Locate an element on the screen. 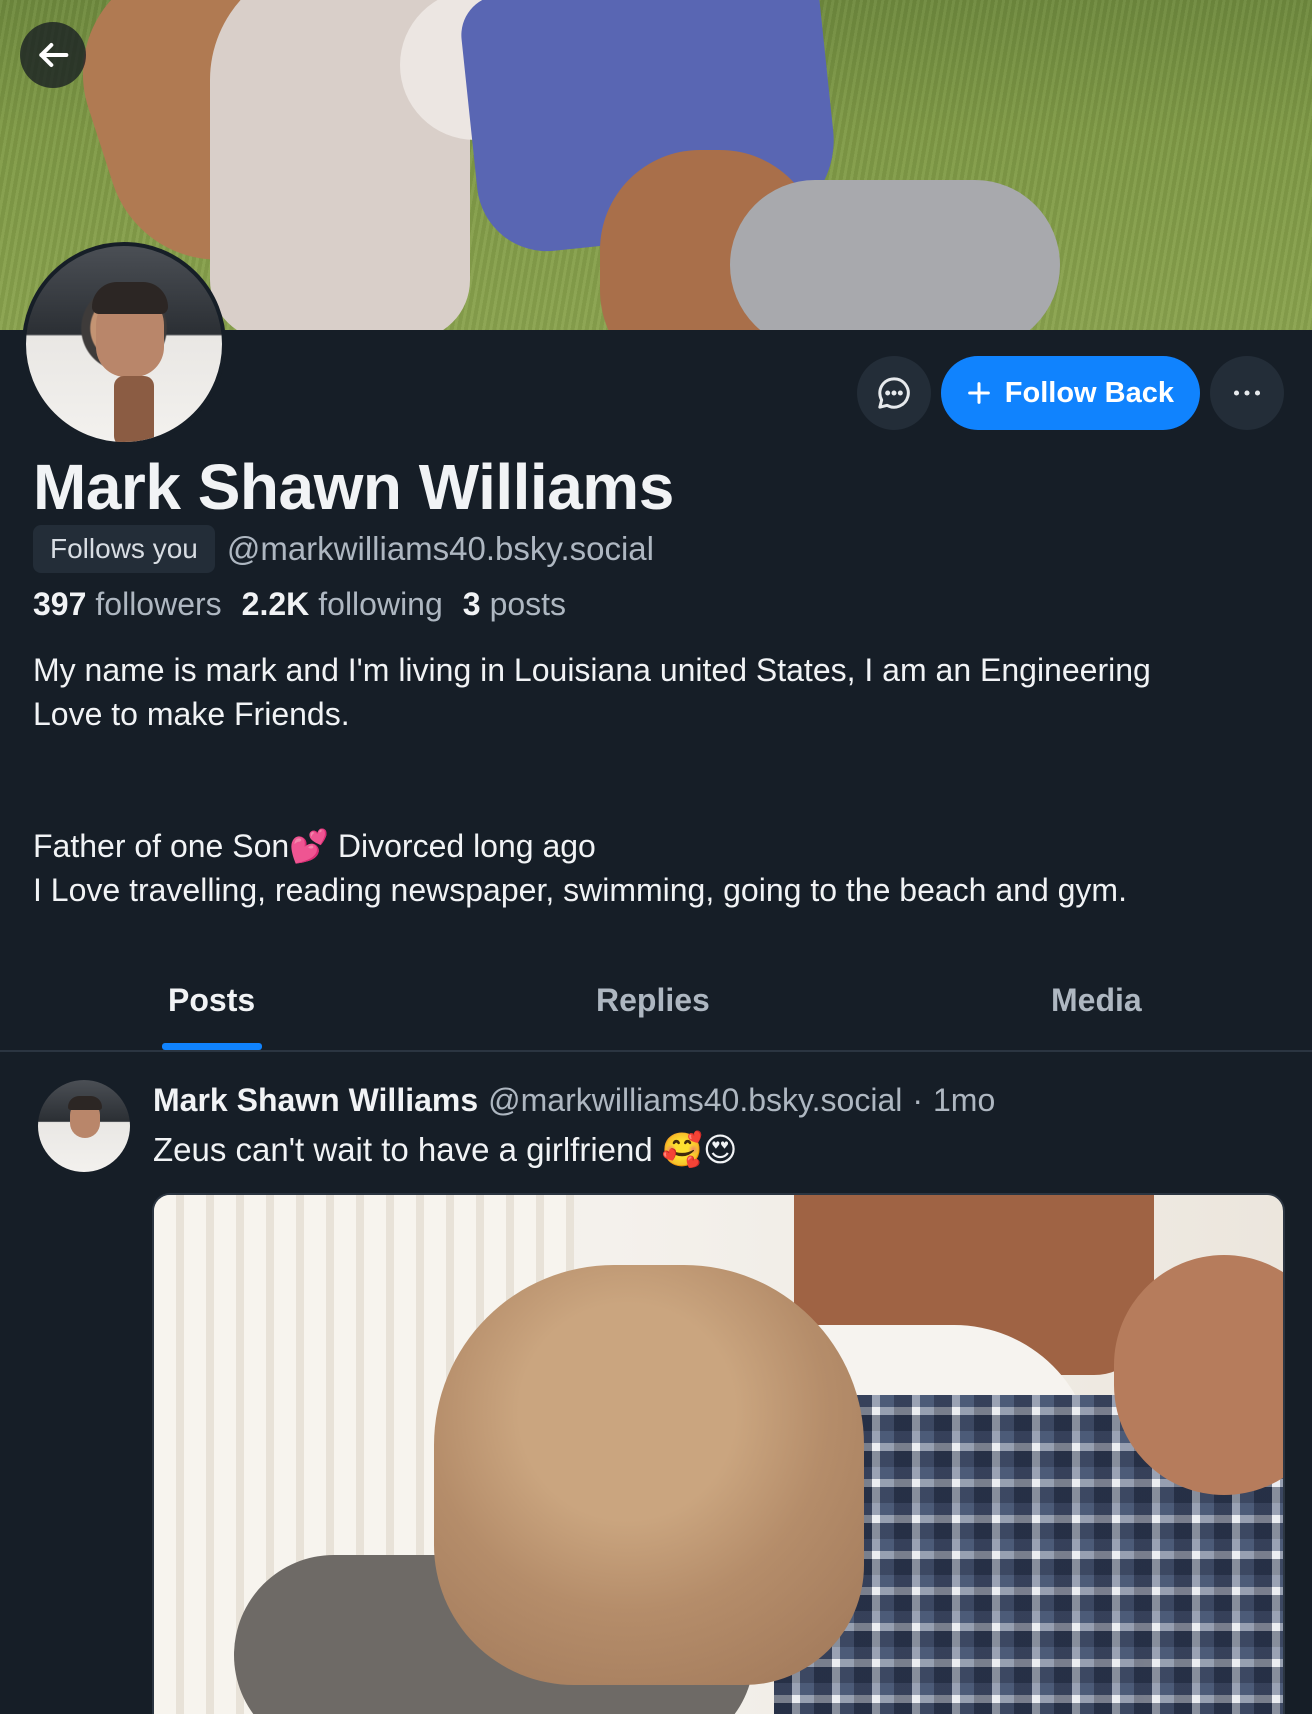 Image resolution: width=1312 pixels, height=1714 pixels. profile-tabs: Posts Replies Media is located at coordinates (656, 1011).